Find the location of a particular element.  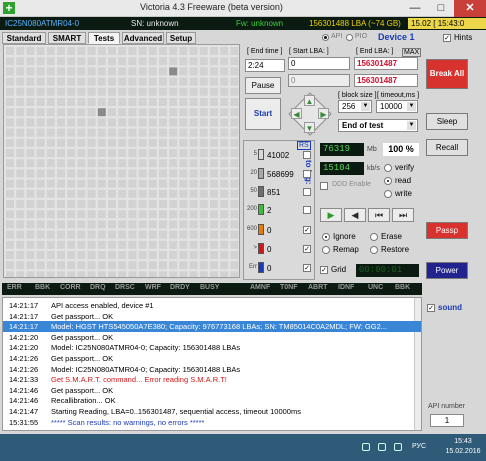

ddd-enable-checkbox is located at coordinates (324, 186).